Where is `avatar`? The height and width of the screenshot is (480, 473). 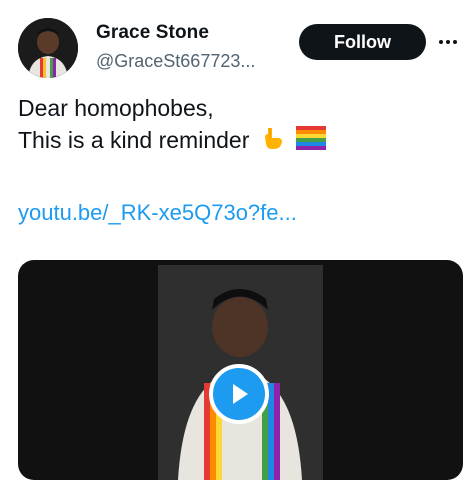 avatar is located at coordinates (48, 48).